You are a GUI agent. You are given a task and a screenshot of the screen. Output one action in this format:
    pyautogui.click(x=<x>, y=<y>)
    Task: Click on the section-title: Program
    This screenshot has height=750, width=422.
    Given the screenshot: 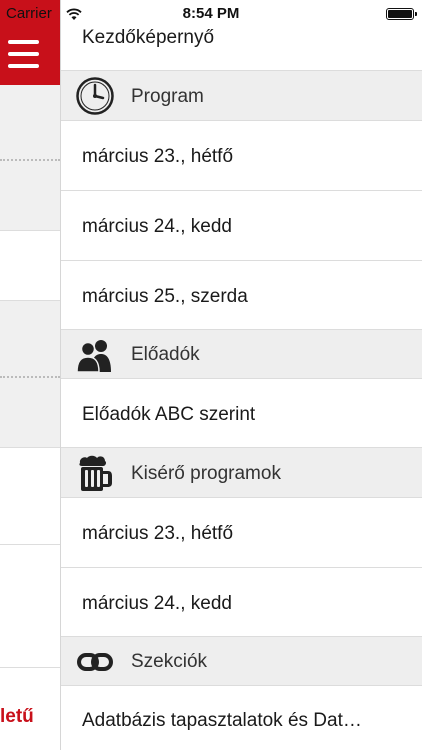 What is the action you would take?
    pyautogui.click(x=167, y=96)
    